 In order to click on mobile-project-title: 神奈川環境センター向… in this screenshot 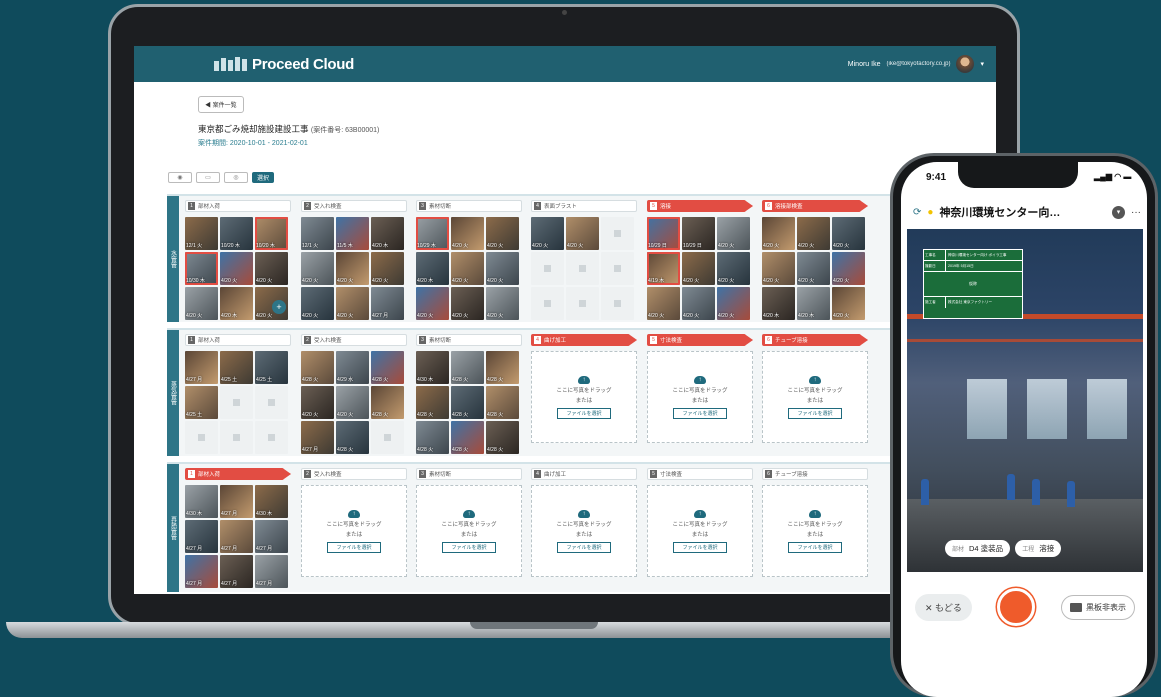, I will do `click(999, 212)`.